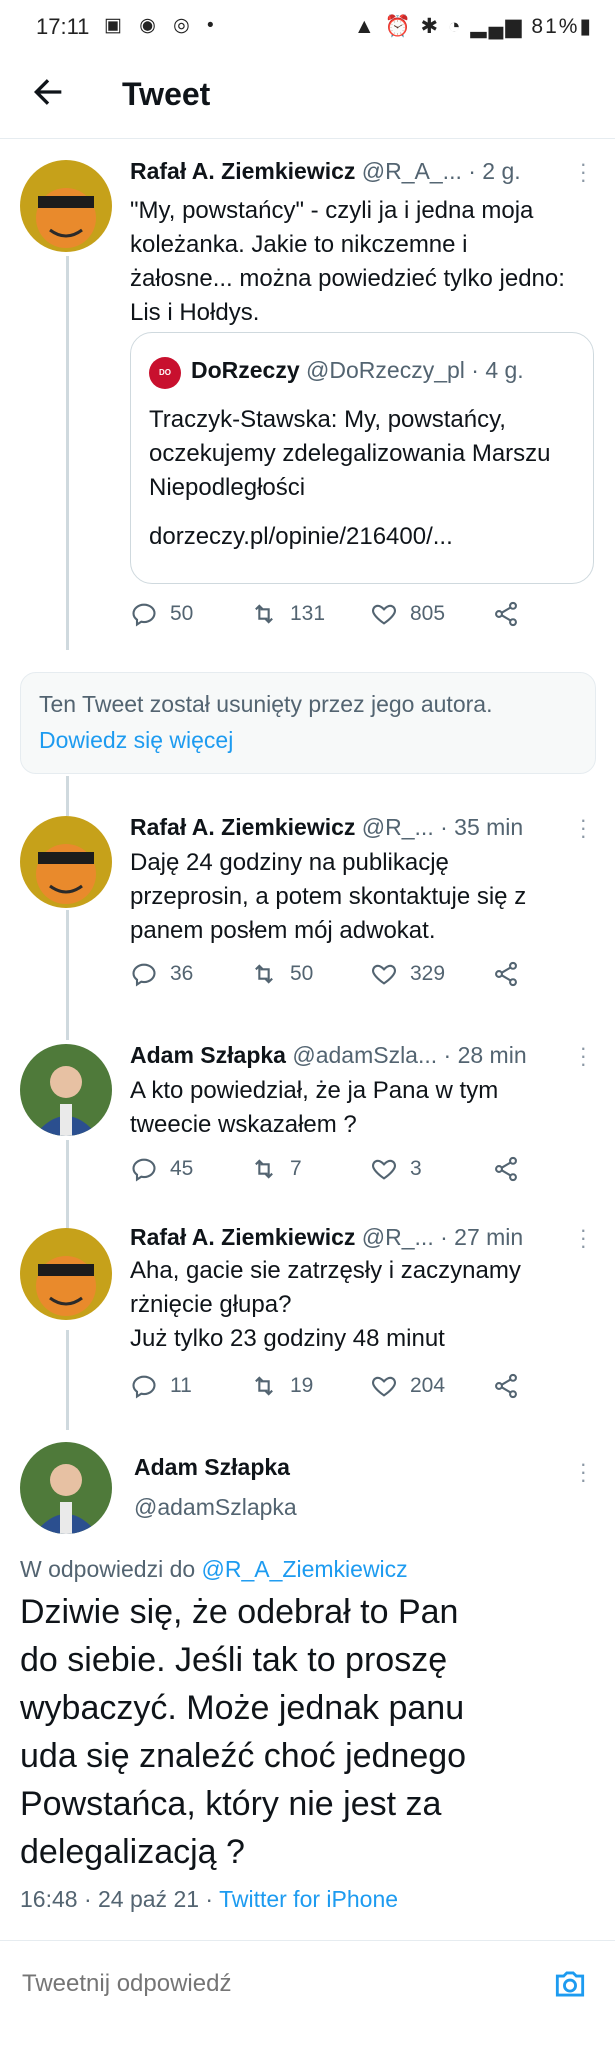 This screenshot has height=2048, width=615. What do you see at coordinates (272, 1984) in the screenshot?
I see `reply-input` at bounding box center [272, 1984].